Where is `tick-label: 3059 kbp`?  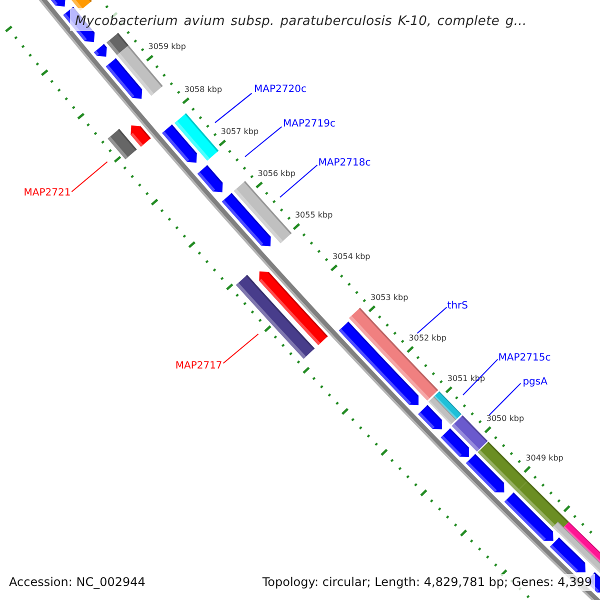
tick-label: 3059 kbp is located at coordinates (167, 47).